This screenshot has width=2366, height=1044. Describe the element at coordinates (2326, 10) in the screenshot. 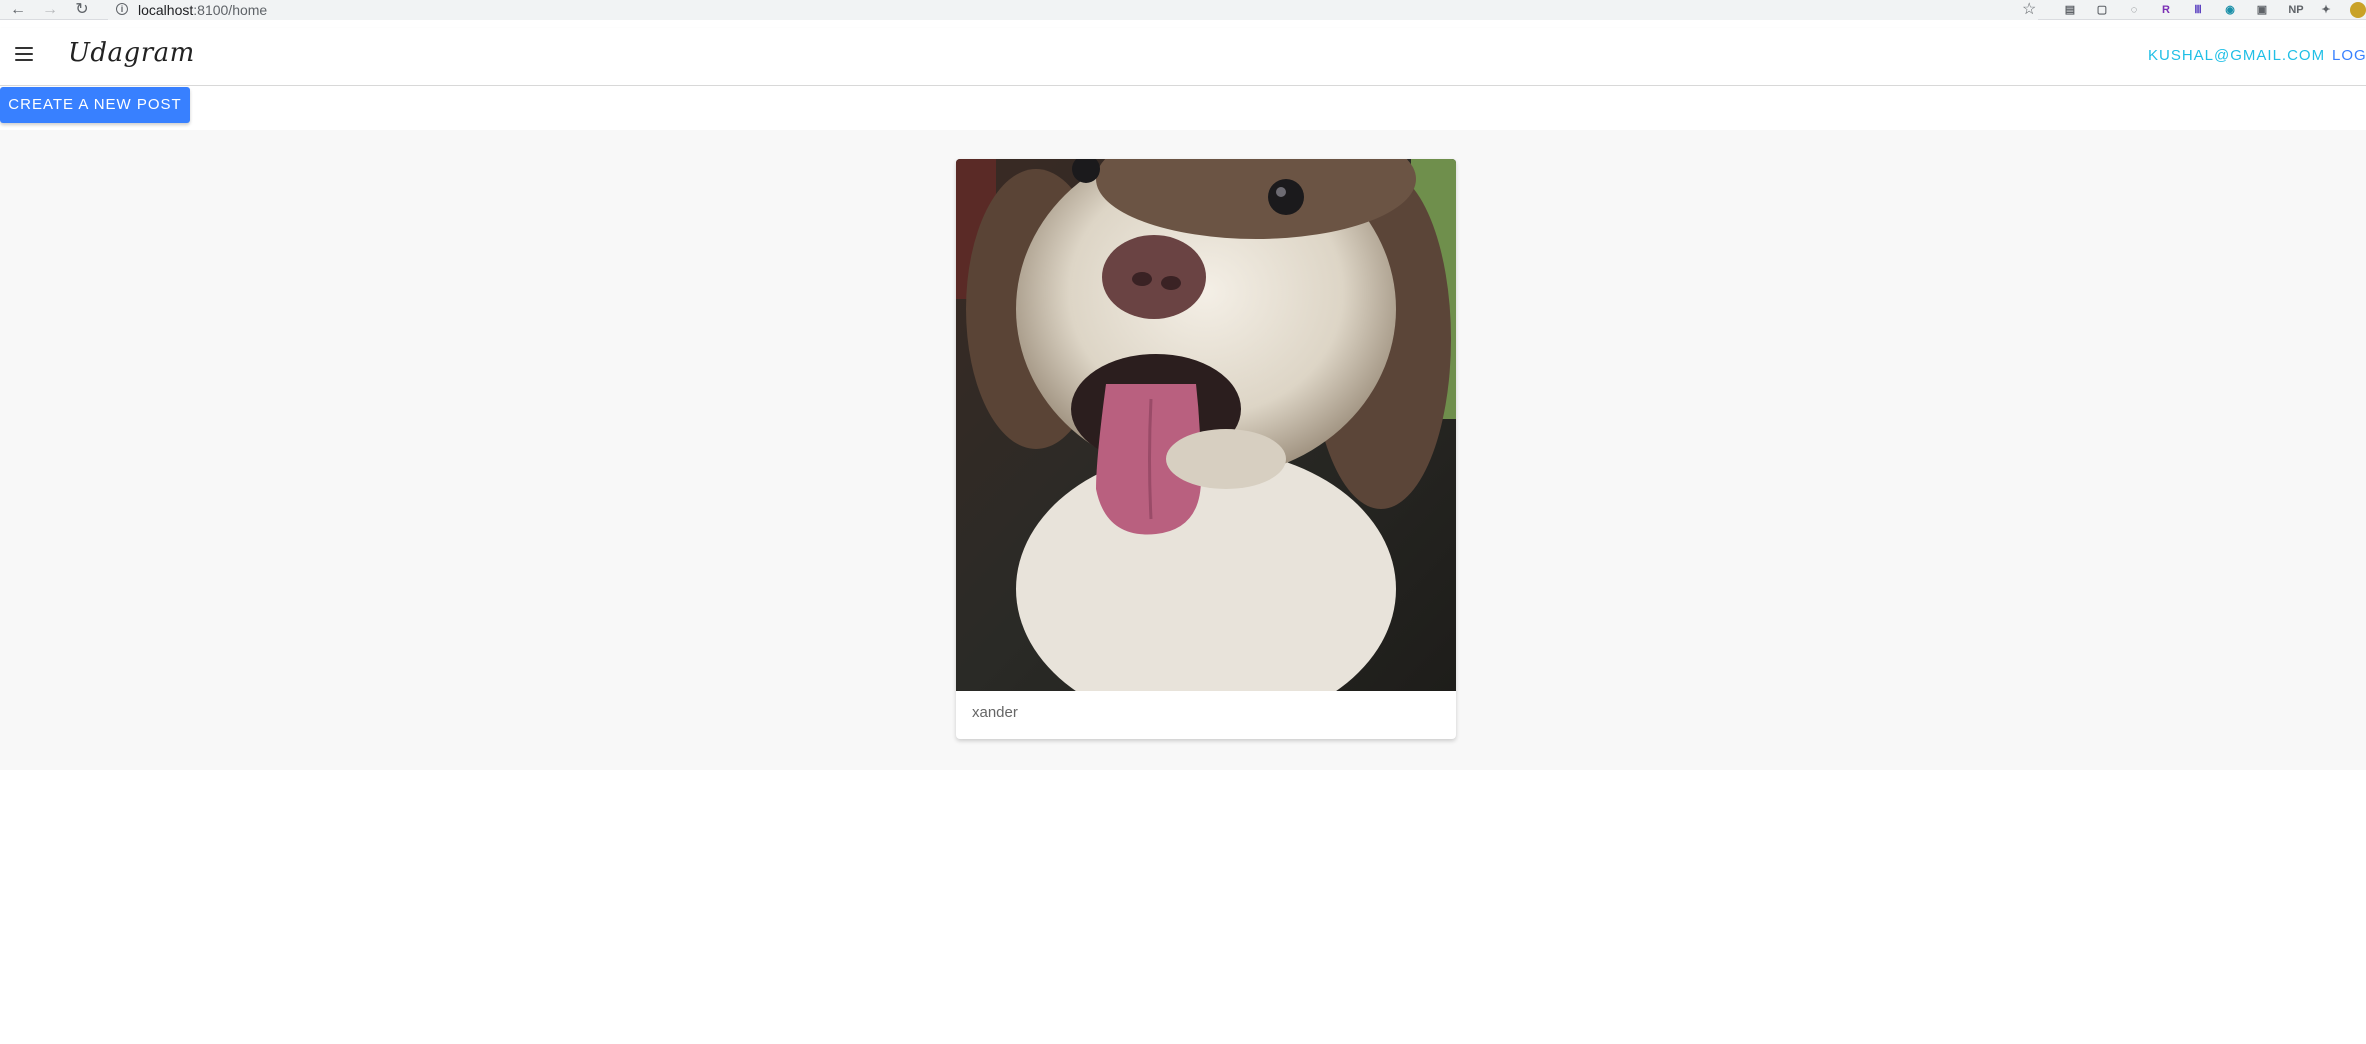

I see `extensions-puzzle-icon: ✦` at that location.